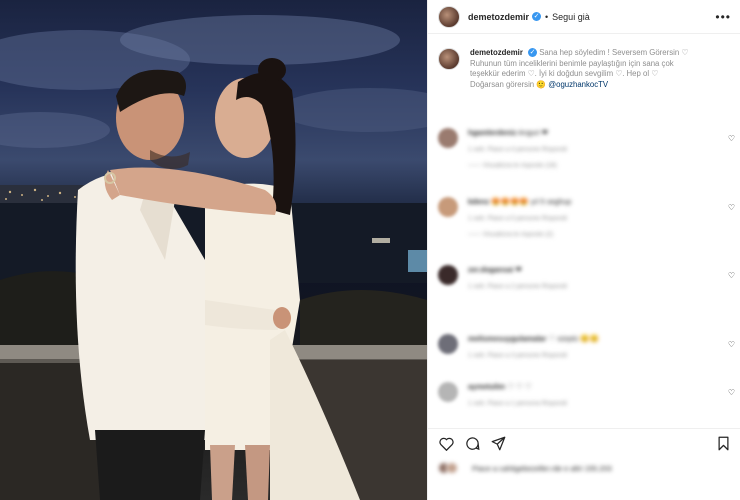  I want to click on comment-text: ❤, so click(518, 269).